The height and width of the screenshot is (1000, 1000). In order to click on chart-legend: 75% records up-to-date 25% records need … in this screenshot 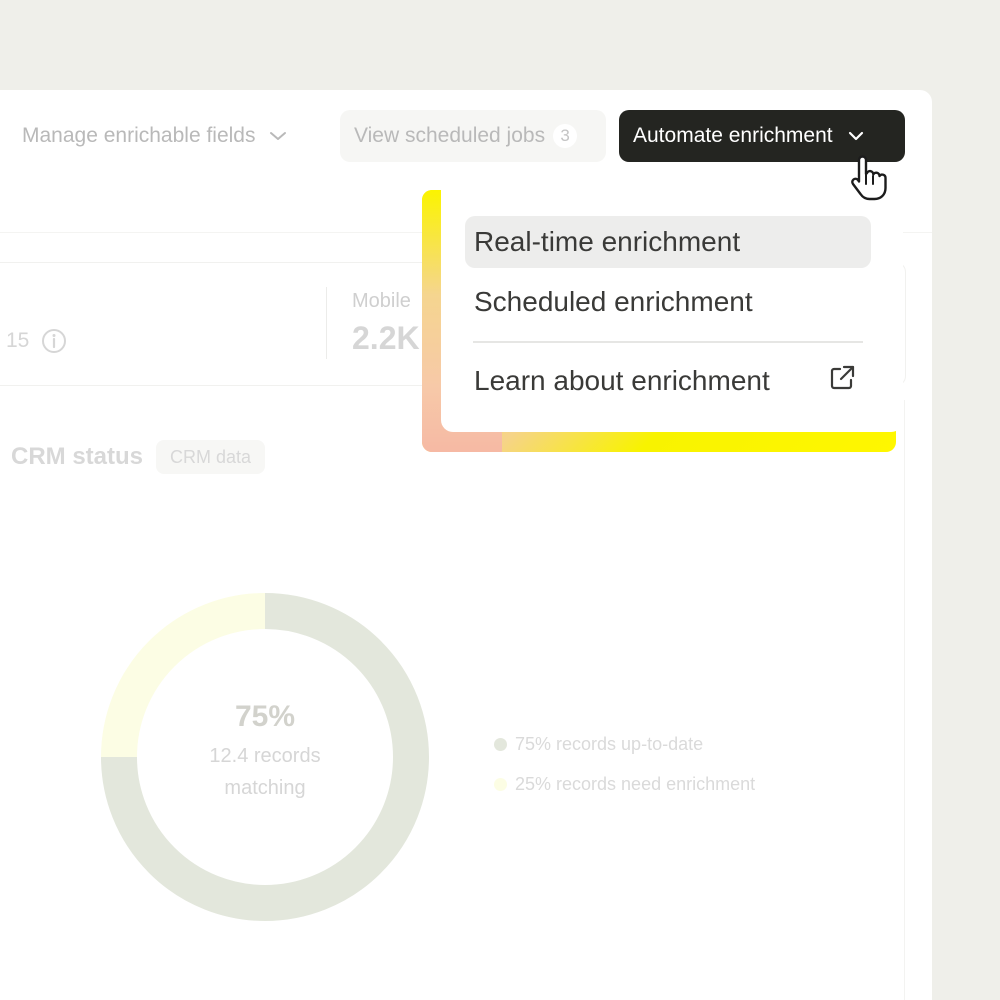, I will do `click(624, 764)`.